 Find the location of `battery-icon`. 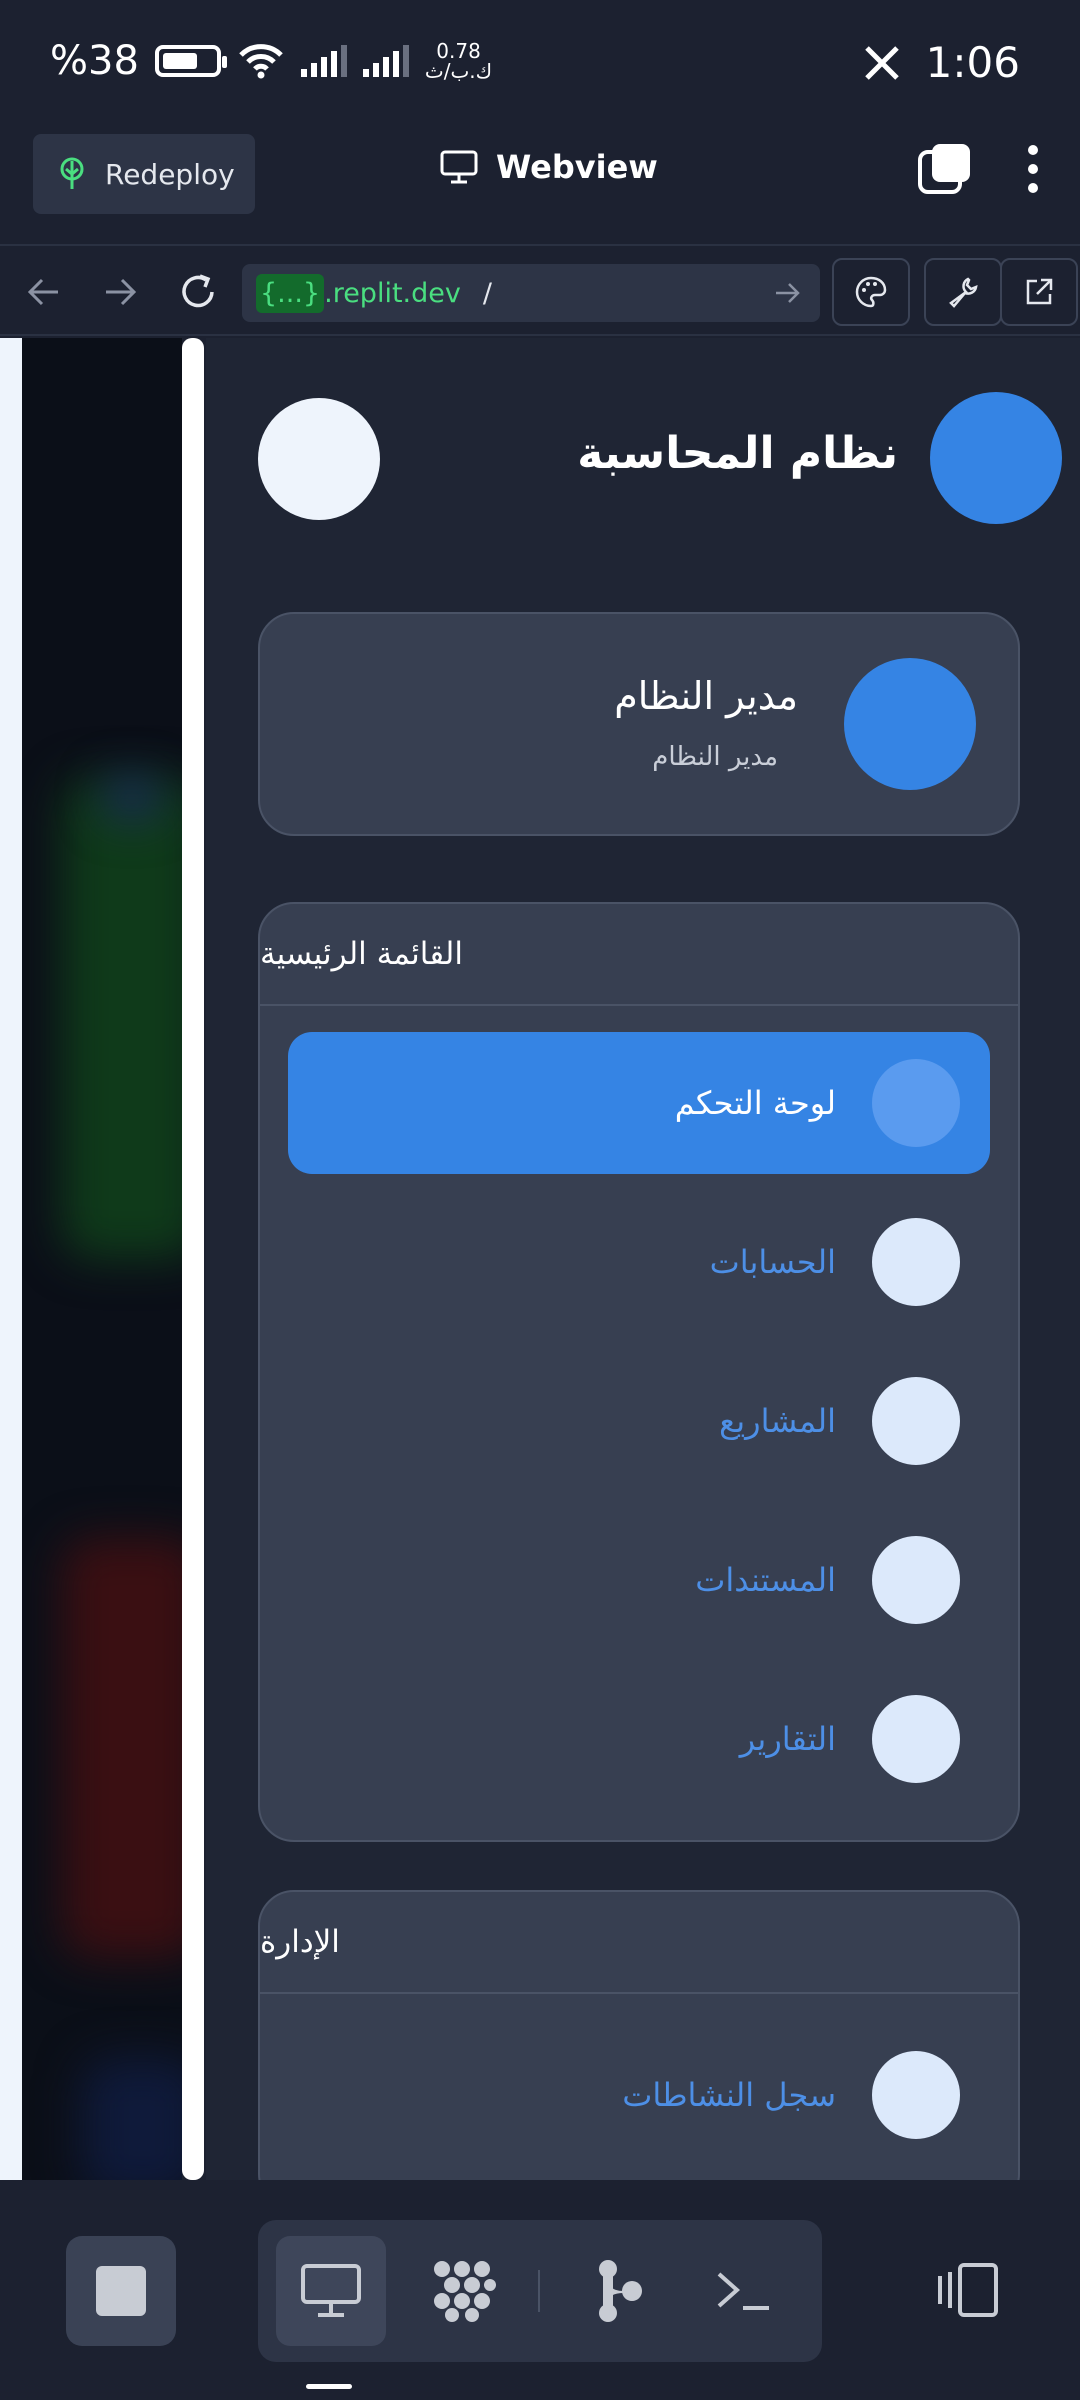

battery-icon is located at coordinates (190, 61).